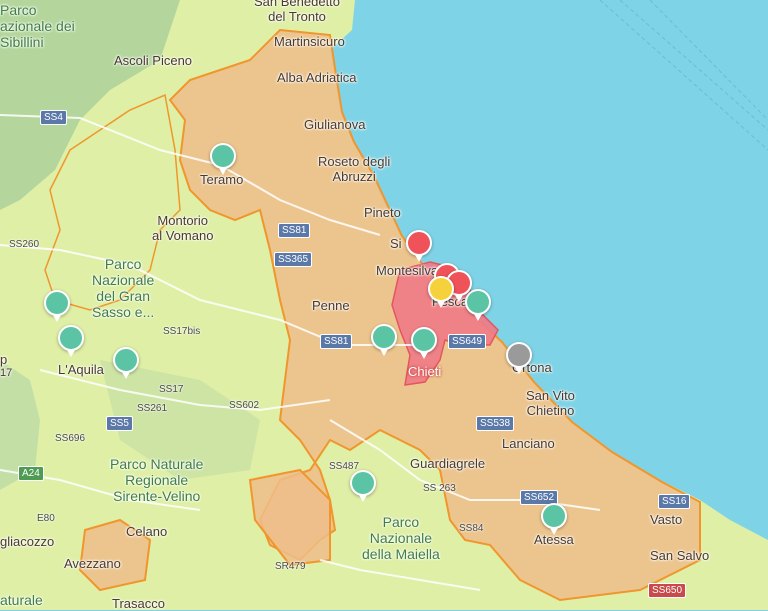 The height and width of the screenshot is (611, 768). What do you see at coordinates (290, 566) in the screenshot?
I see `road-sr479: SR479` at bounding box center [290, 566].